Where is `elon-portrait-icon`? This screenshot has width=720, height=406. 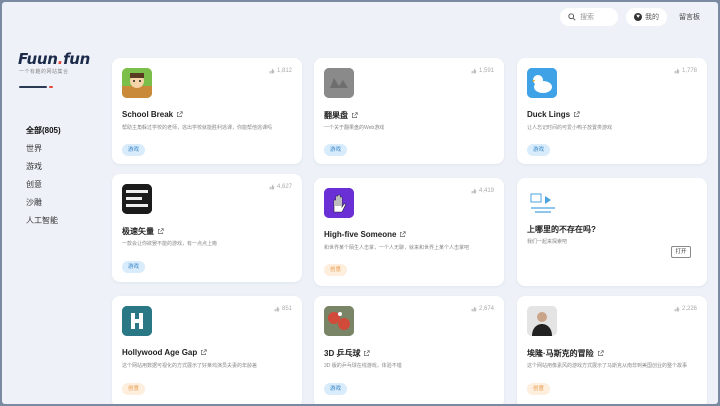 elon-portrait-icon is located at coordinates (542, 321).